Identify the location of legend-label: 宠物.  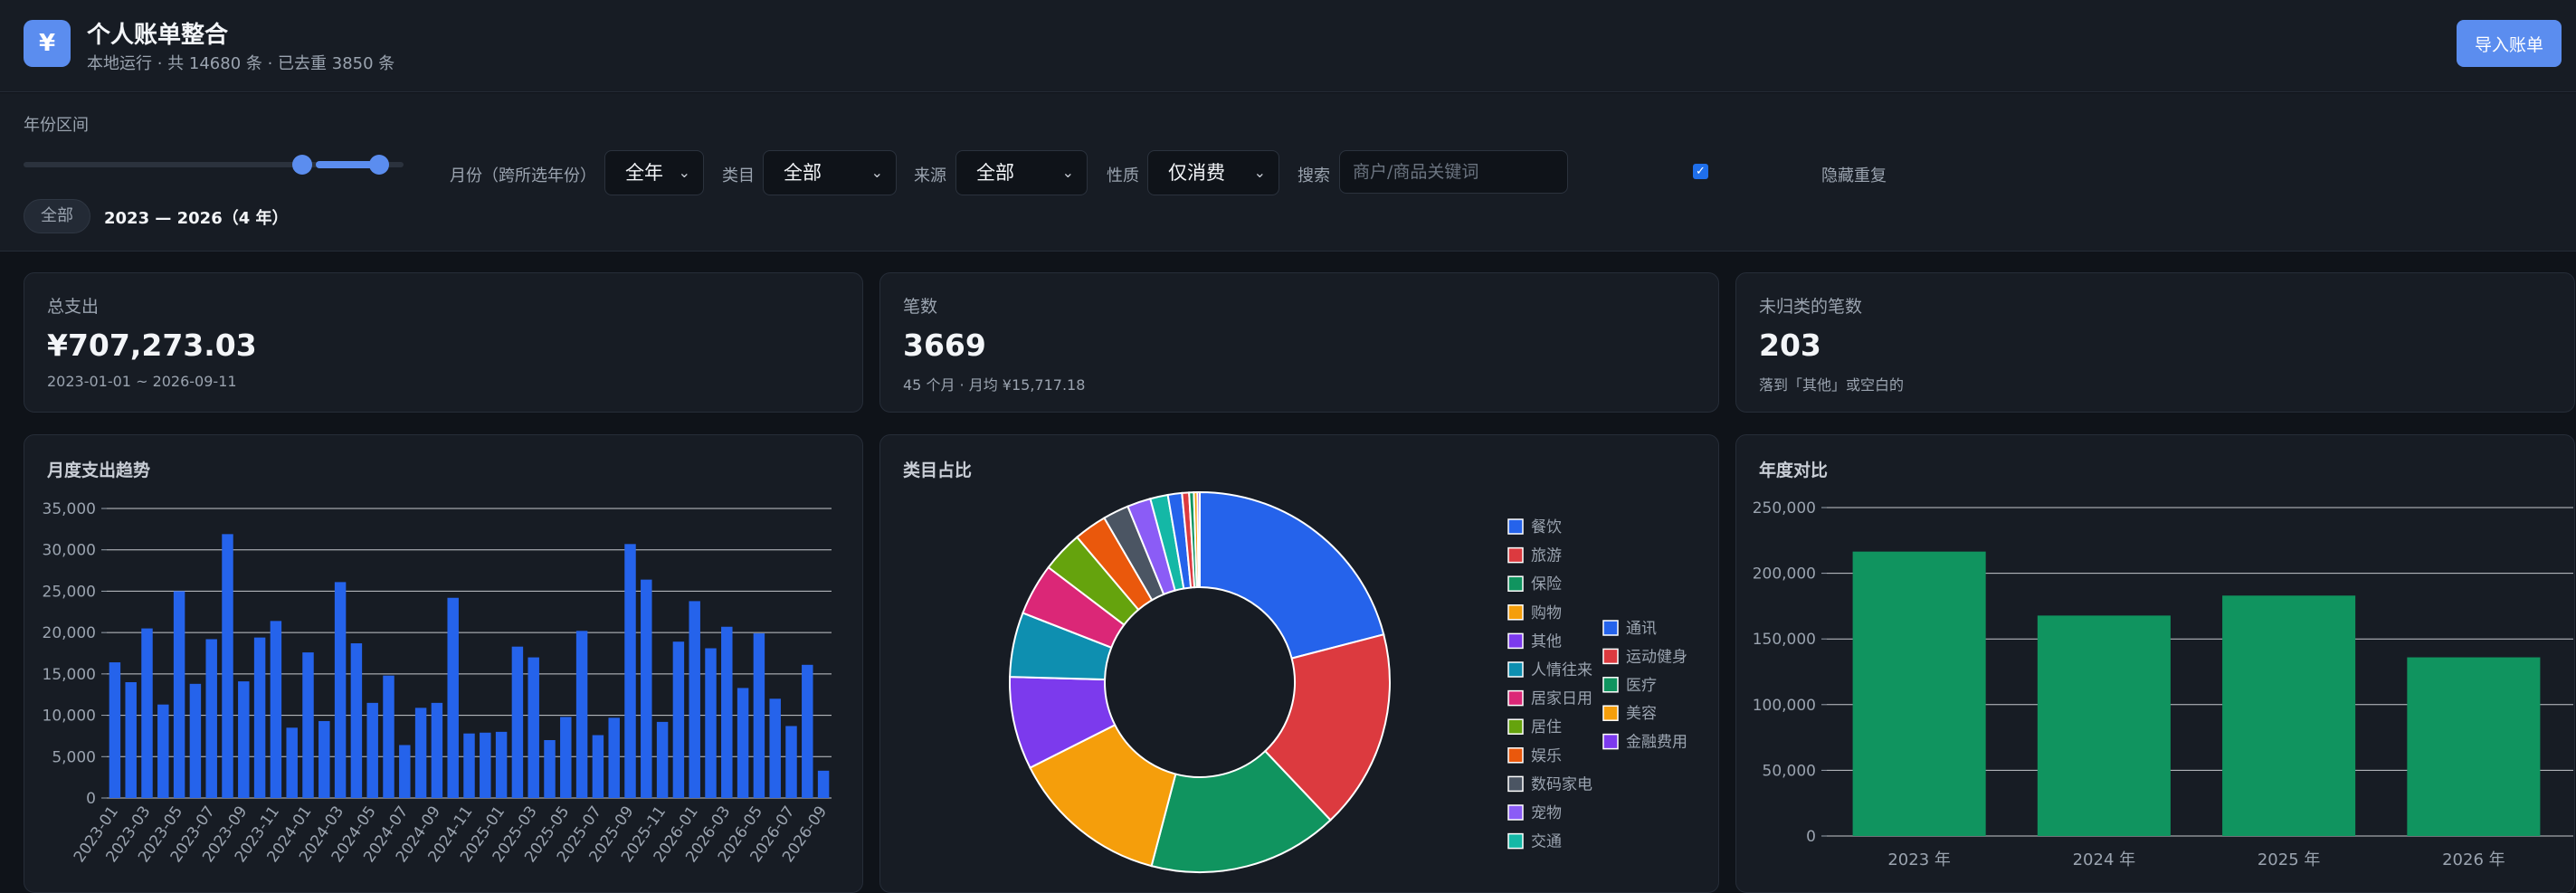
(1547, 813).